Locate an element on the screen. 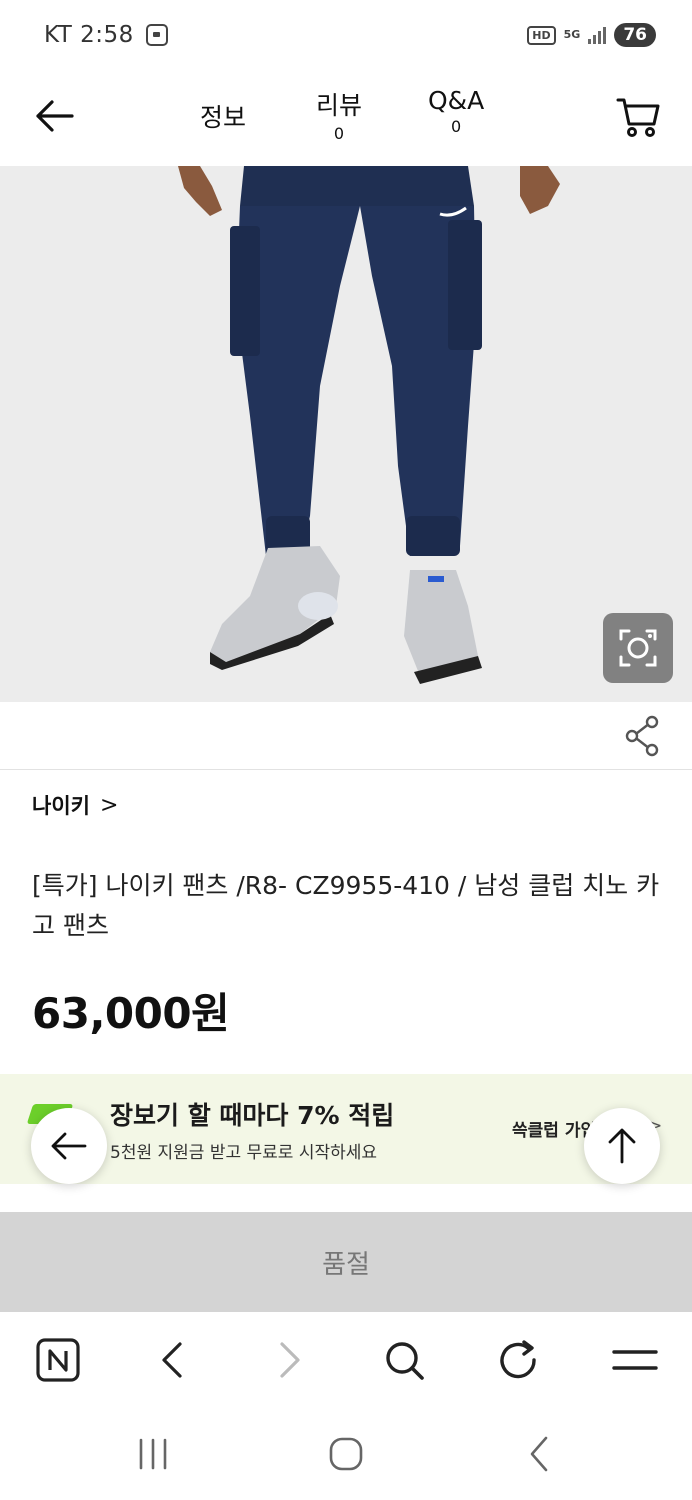 Image resolution: width=692 pixels, height=1500 pixels. naver-home-button is located at coordinates (59, 1361).